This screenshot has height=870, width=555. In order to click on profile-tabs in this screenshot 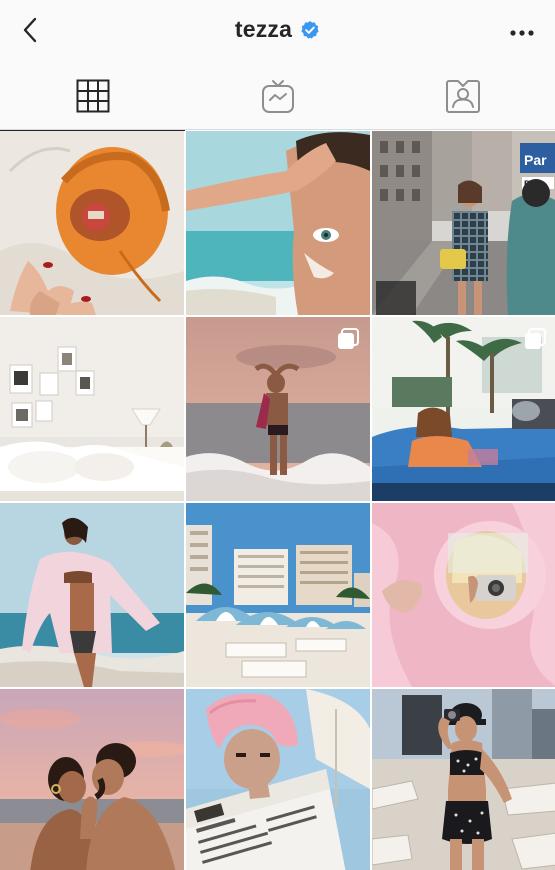, I will do `click(277, 96)`.